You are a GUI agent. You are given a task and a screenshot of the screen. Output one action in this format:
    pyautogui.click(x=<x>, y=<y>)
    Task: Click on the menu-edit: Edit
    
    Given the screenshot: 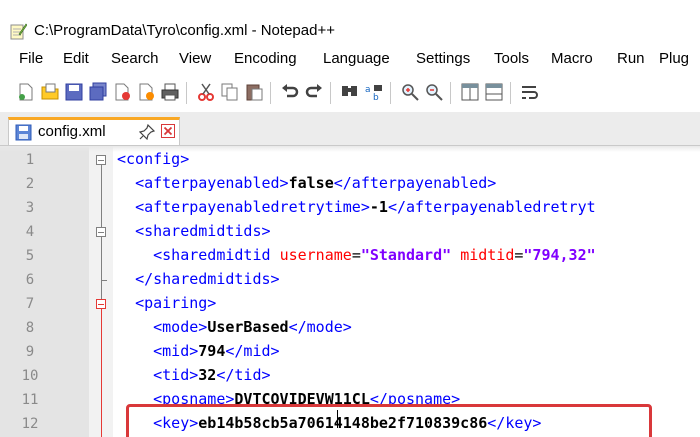 What is the action you would take?
    pyautogui.click(x=76, y=58)
    